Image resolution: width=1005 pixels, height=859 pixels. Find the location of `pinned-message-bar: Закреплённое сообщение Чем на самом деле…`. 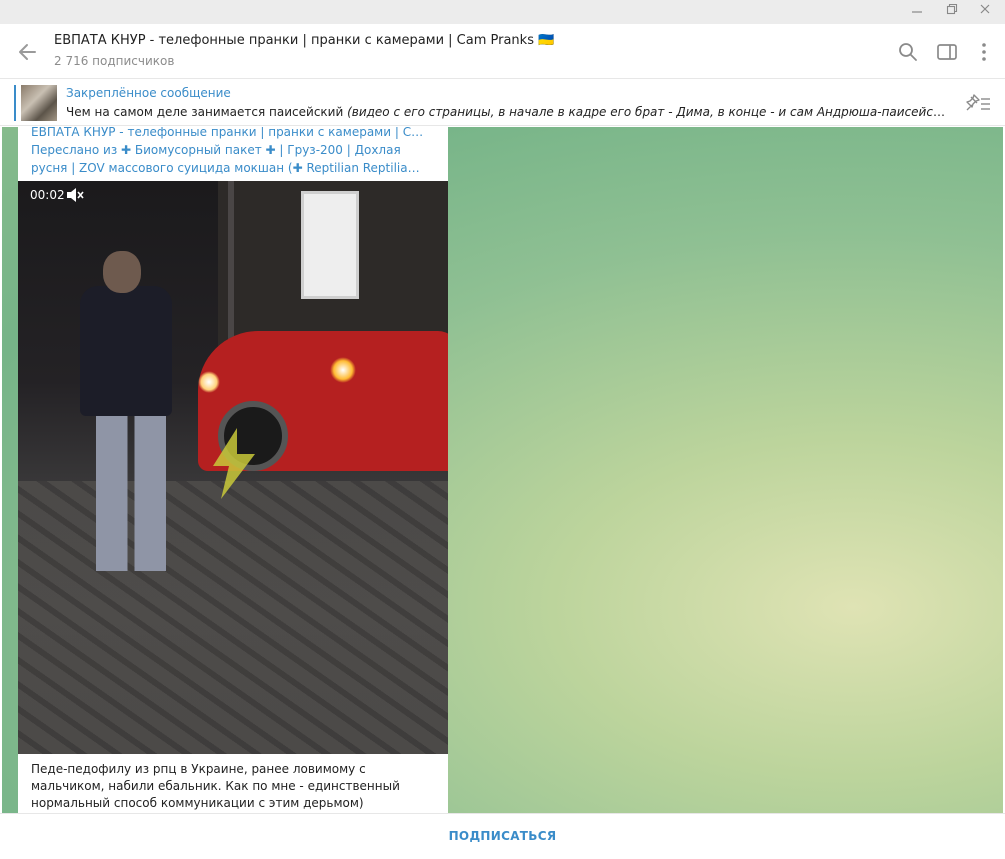

pinned-message-bar: Закреплённое сообщение Чем на самом деле… is located at coordinates (502, 103).